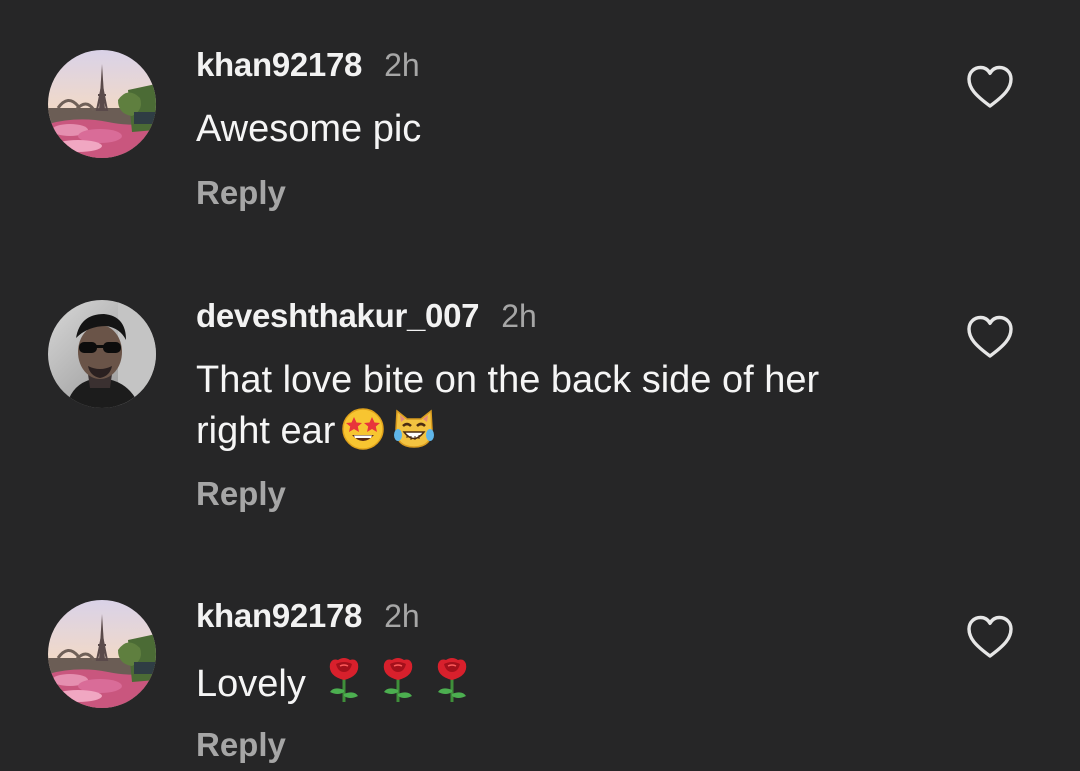 The image size is (1080, 771). Describe the element at coordinates (251, 684) in the screenshot. I see `comment-text-content: Lovely` at that location.